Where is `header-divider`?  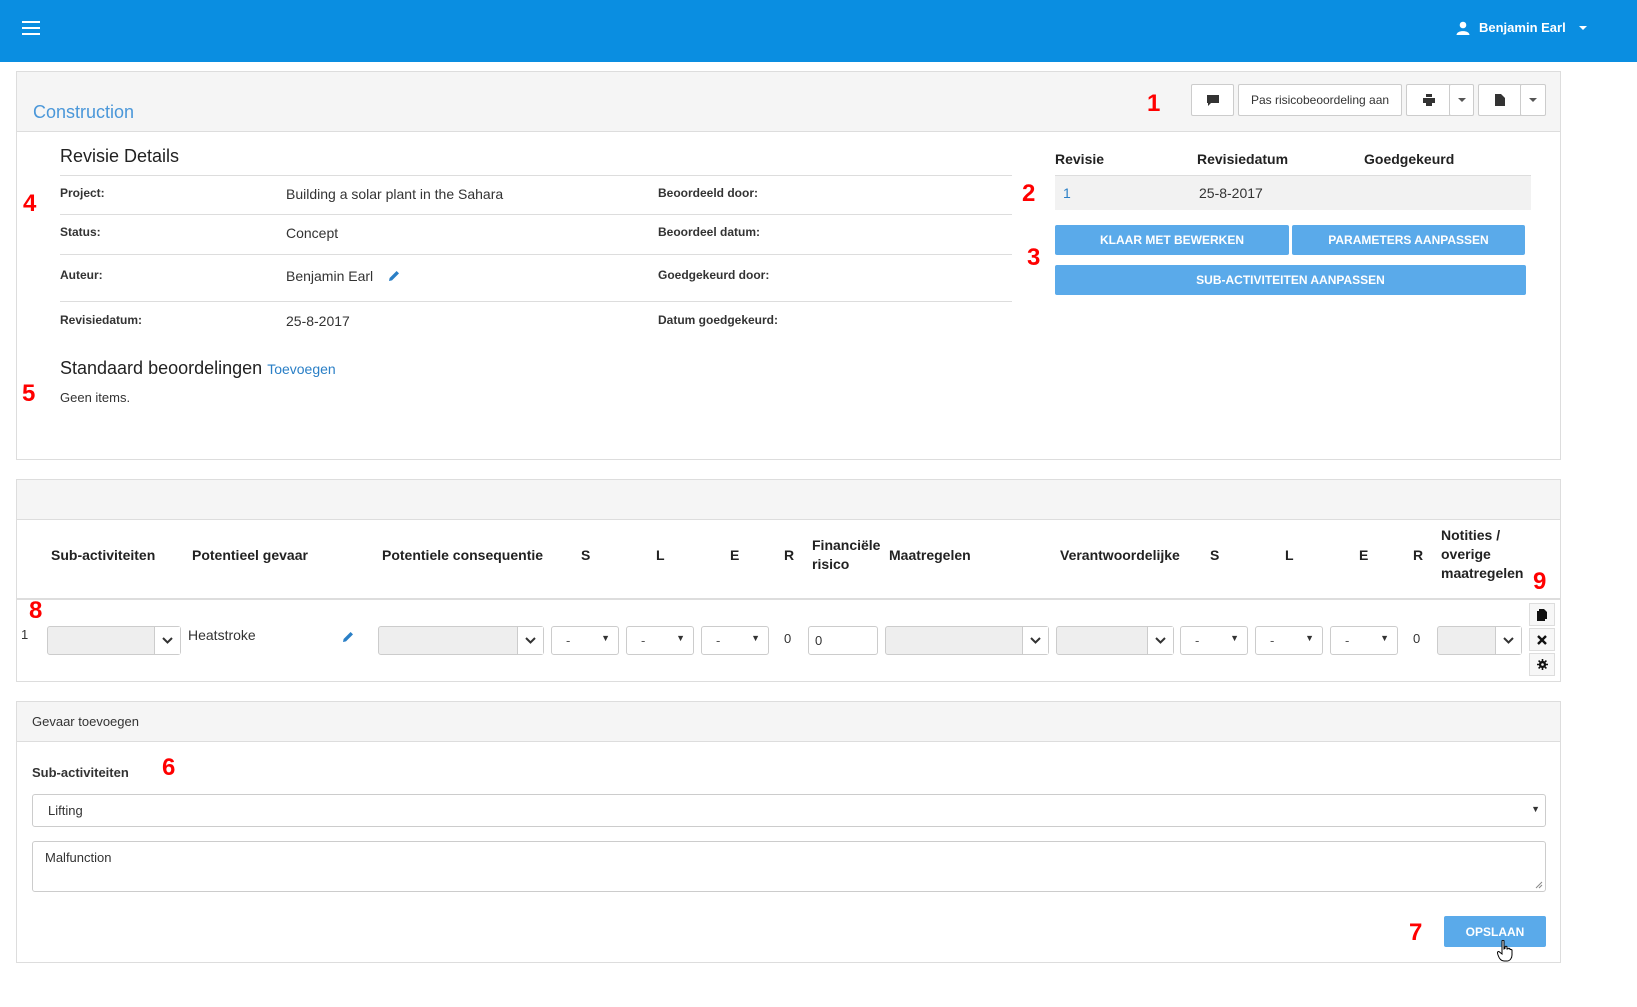 header-divider is located at coordinates (788, 599).